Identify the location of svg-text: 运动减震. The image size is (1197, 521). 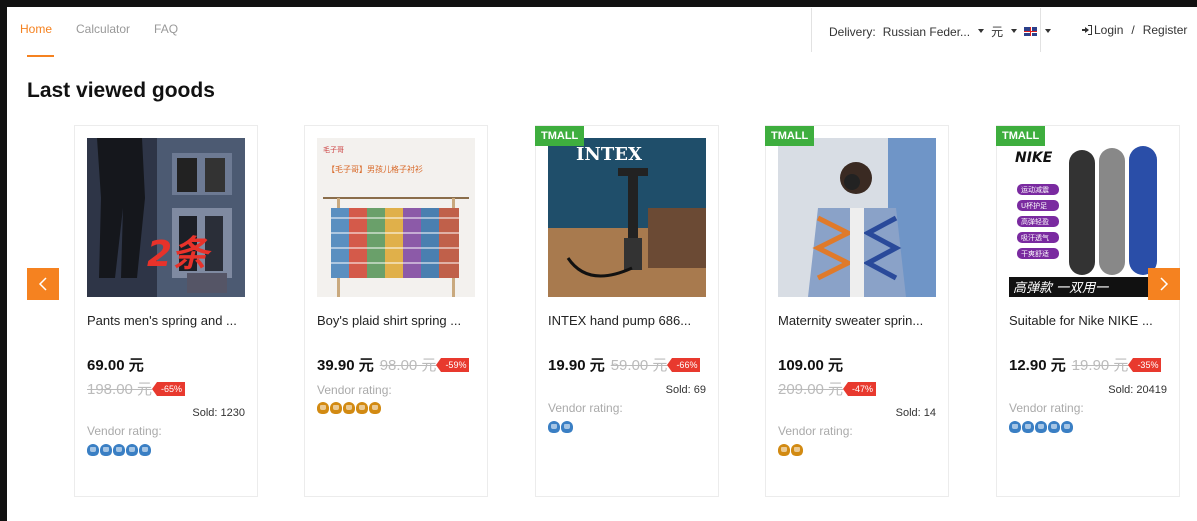
(1035, 189).